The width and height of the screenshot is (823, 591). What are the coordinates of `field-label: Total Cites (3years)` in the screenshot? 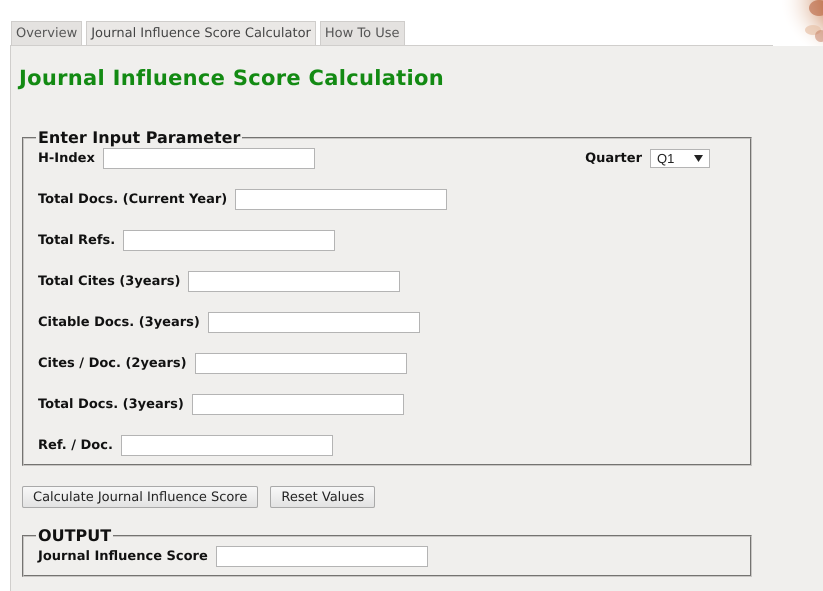 It's located at (109, 281).